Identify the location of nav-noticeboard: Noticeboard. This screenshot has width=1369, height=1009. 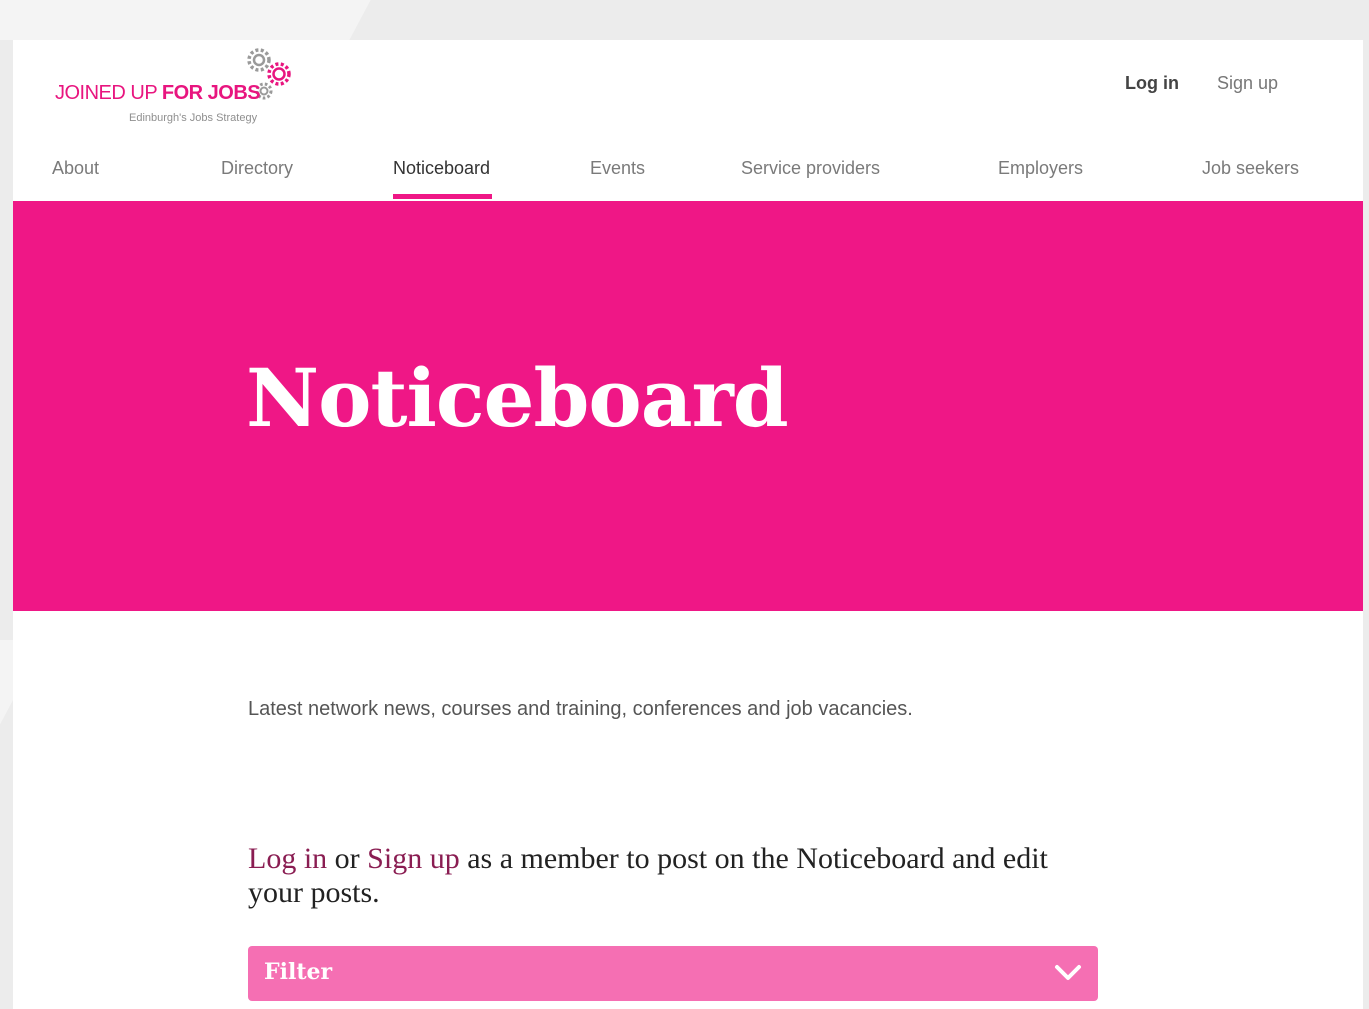
(441, 168).